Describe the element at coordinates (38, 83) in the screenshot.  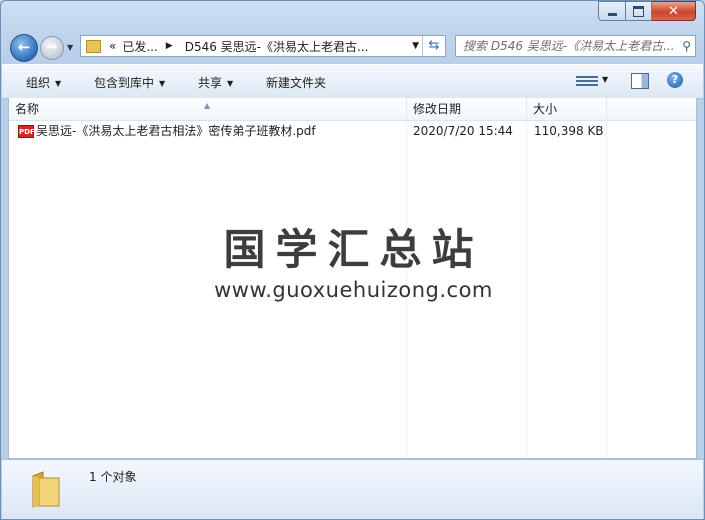
I see `organize-label: 组织` at that location.